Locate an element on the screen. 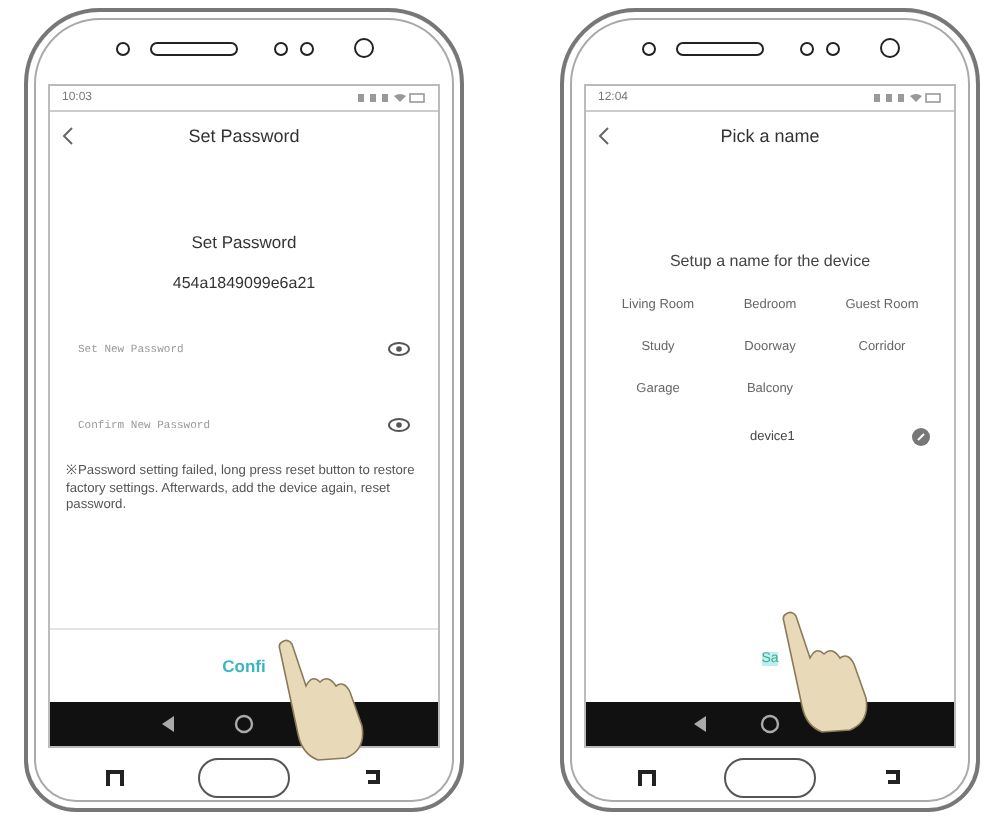 The image size is (1000, 822). device-code: 454a1849099e6a21 is located at coordinates (244, 283).